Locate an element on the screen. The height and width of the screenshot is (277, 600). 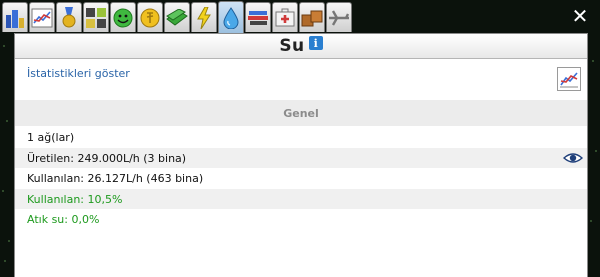
produced-row: Üretilen: 249.000L/h (3 bina) is located at coordinates (301, 158).